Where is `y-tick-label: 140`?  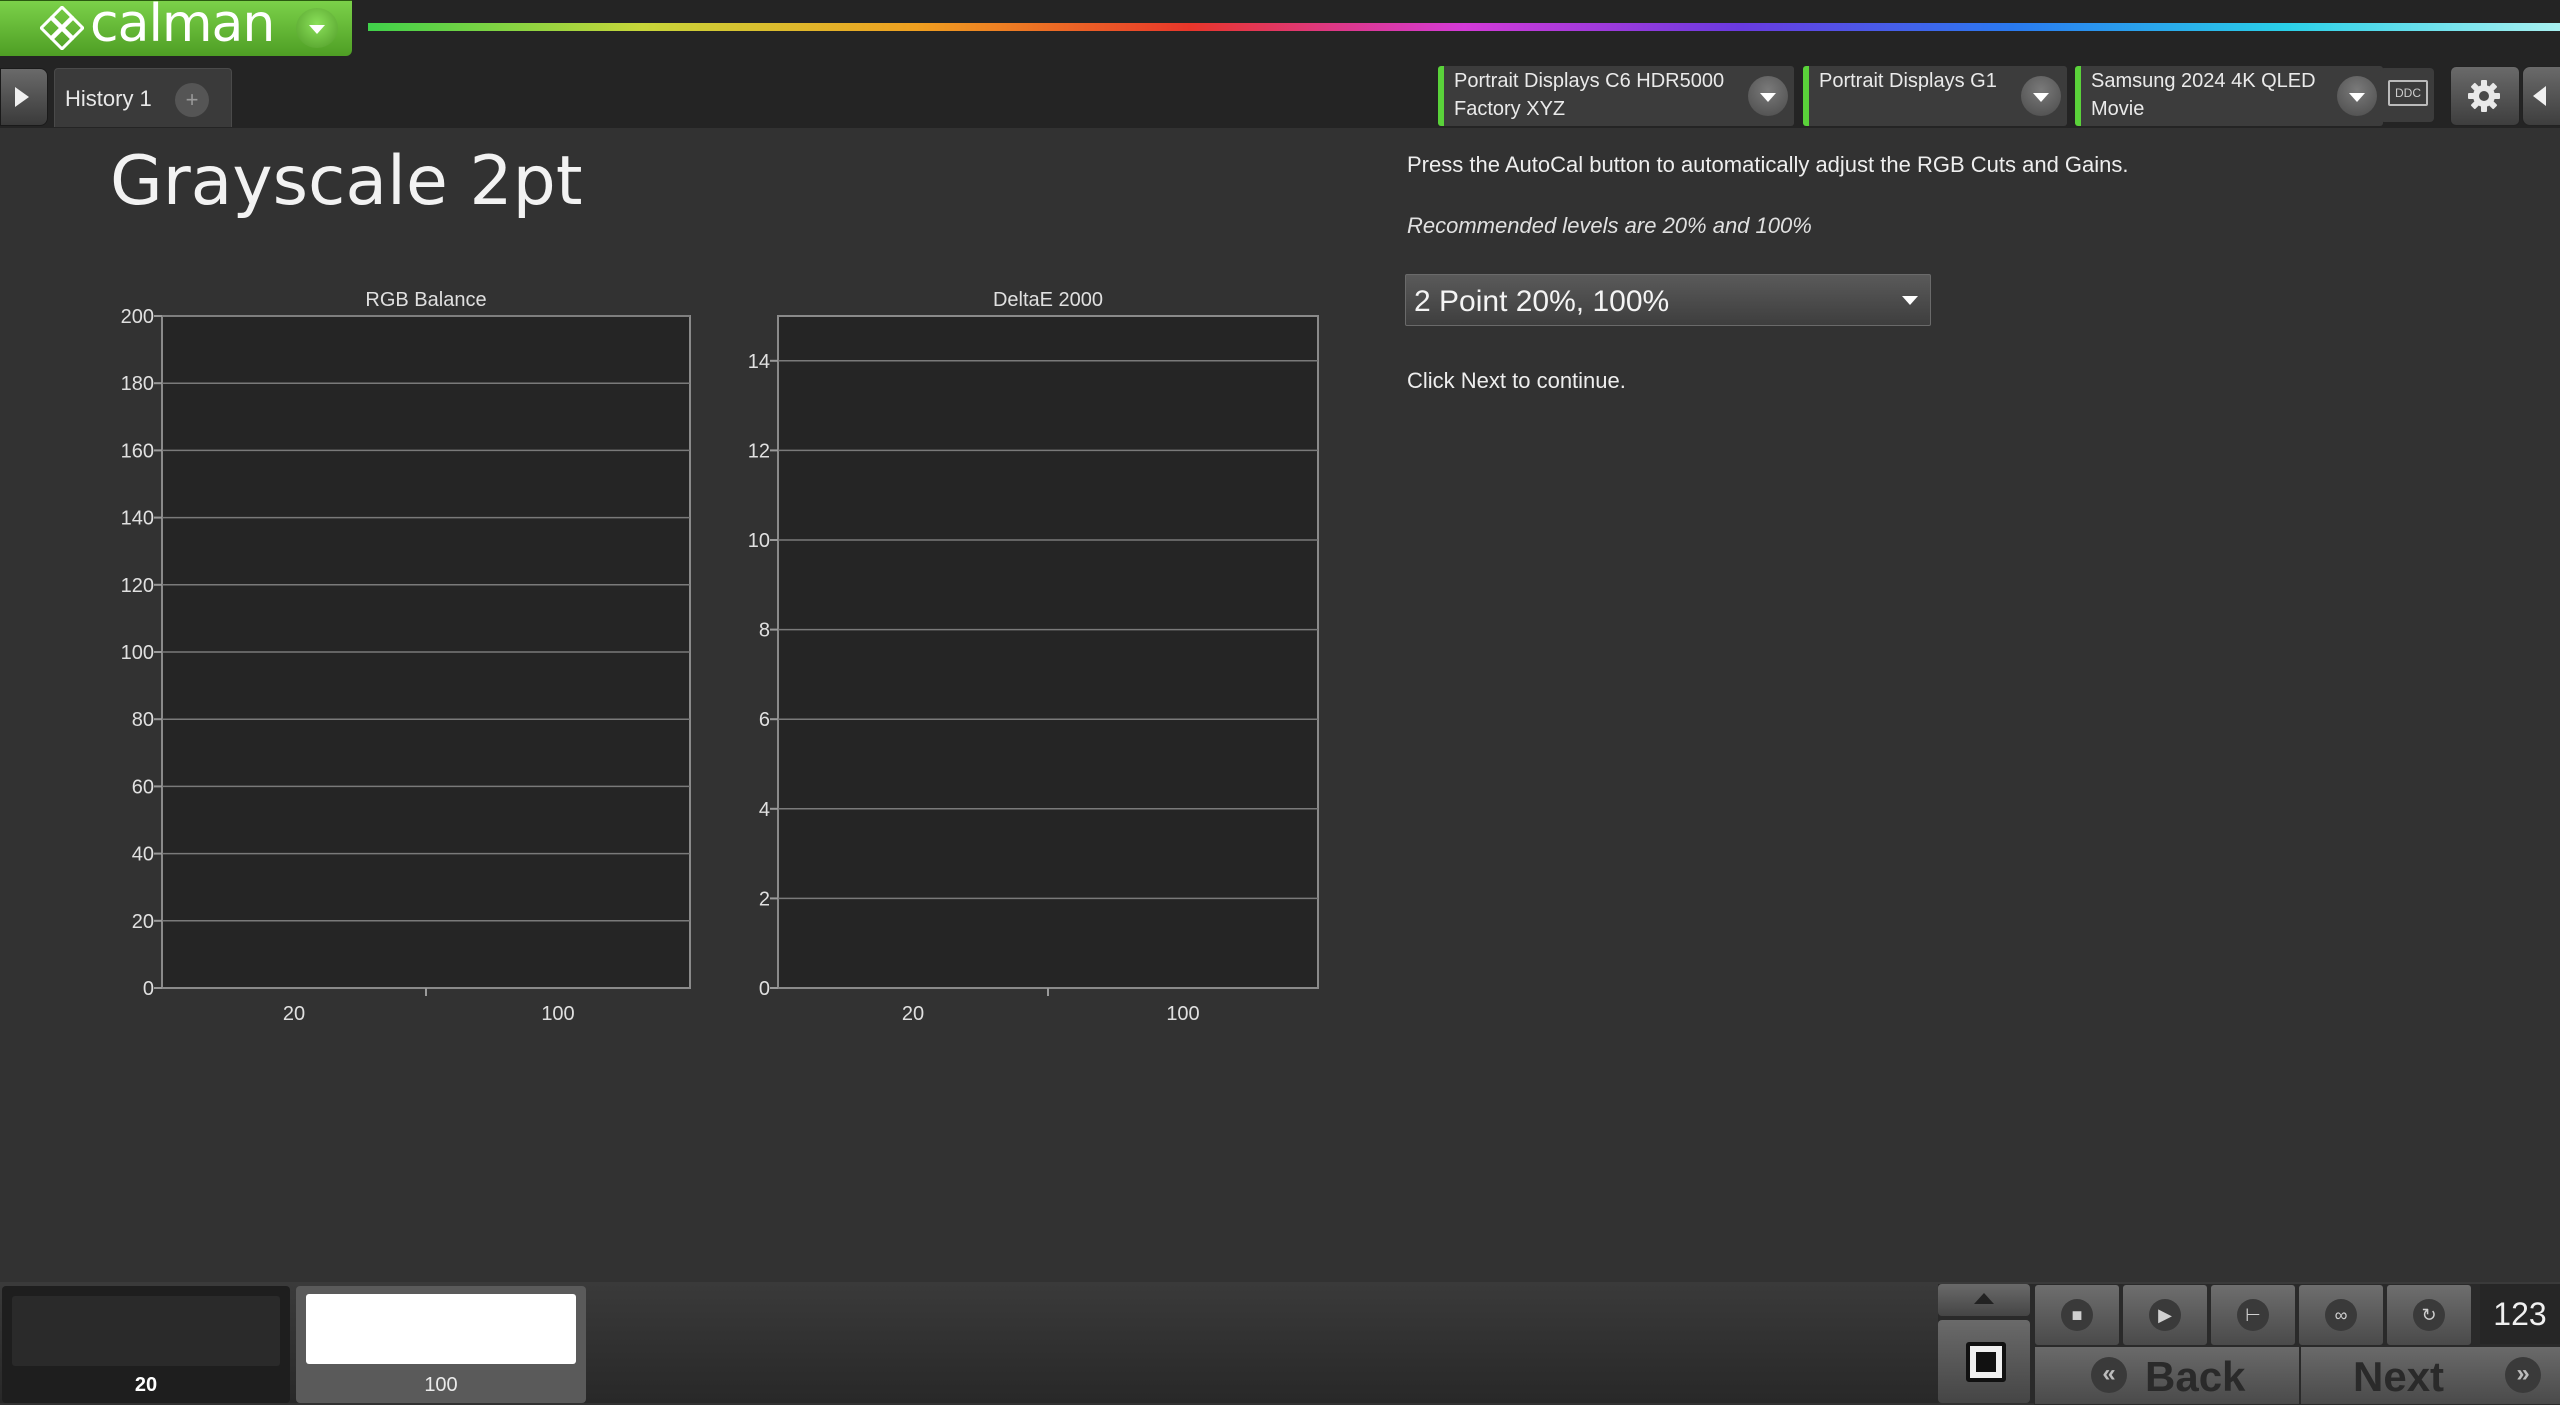 y-tick-label: 140 is located at coordinates (137, 519).